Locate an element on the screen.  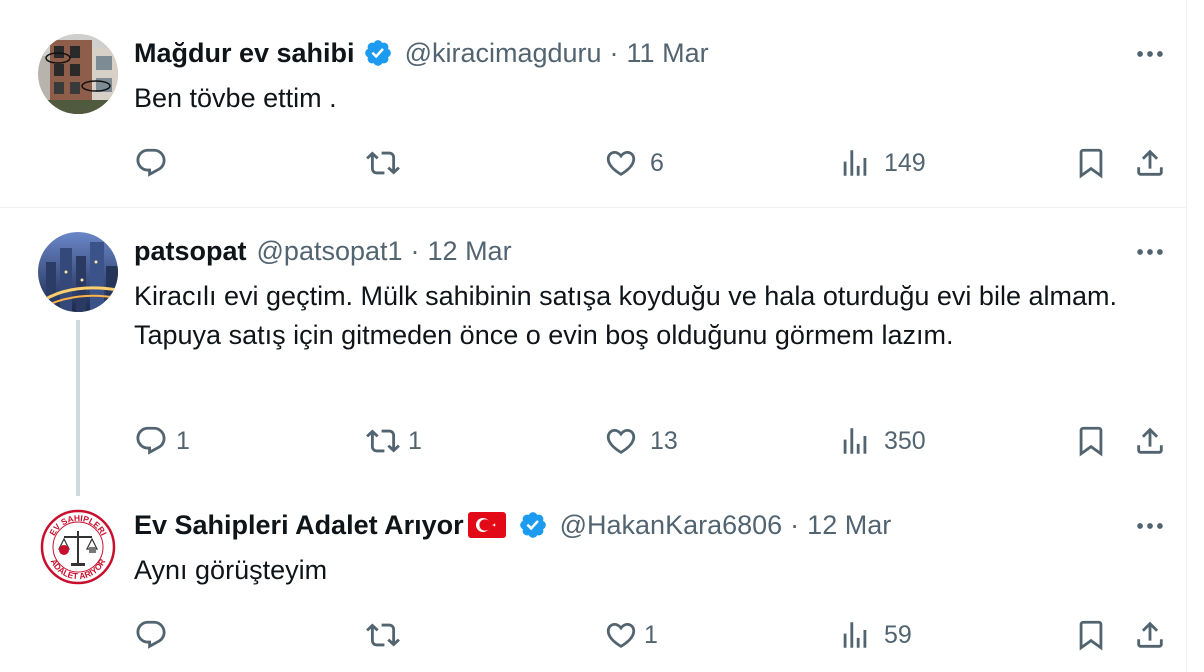
timeline-border is located at coordinates (1186, 336).